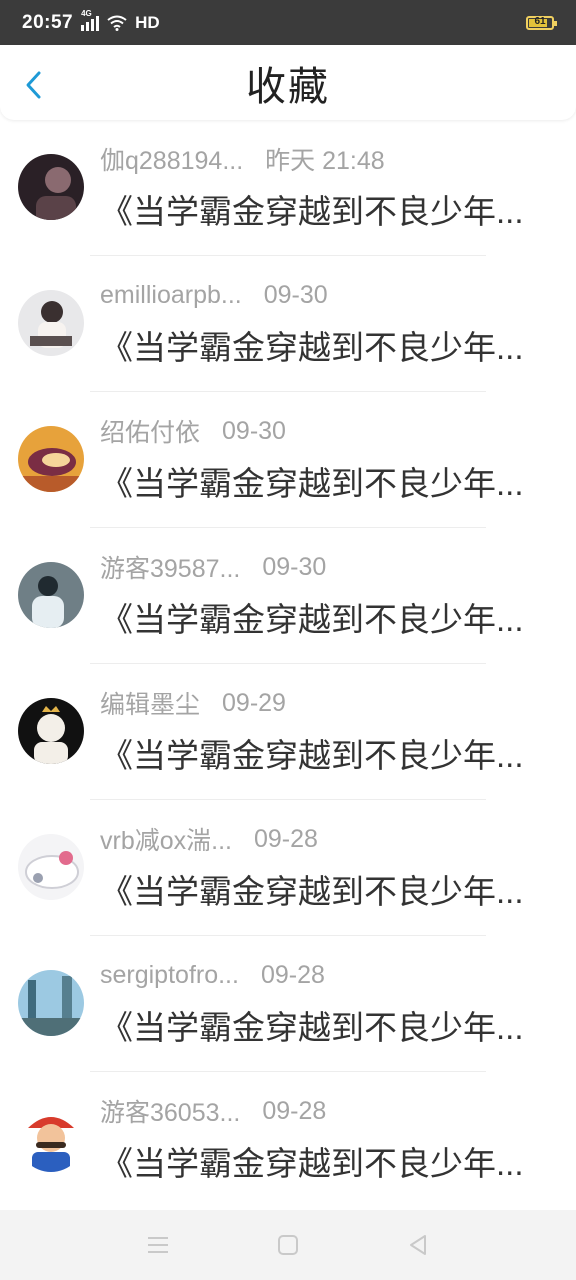  Describe the element at coordinates (117, 23) in the screenshot. I see `wifi-icon` at that location.